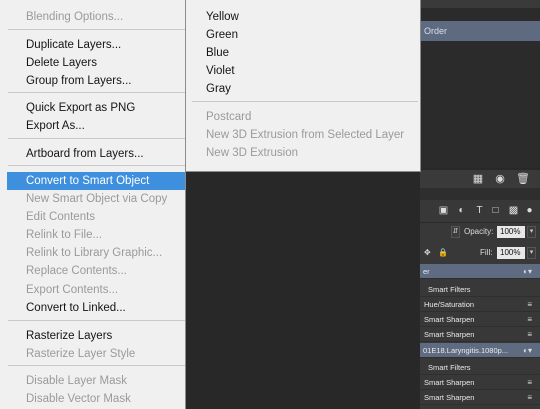 The width and height of the screenshot is (540, 409). Describe the element at coordinates (480, 271) in the screenshot. I see `layer-row: er ◐▾` at that location.